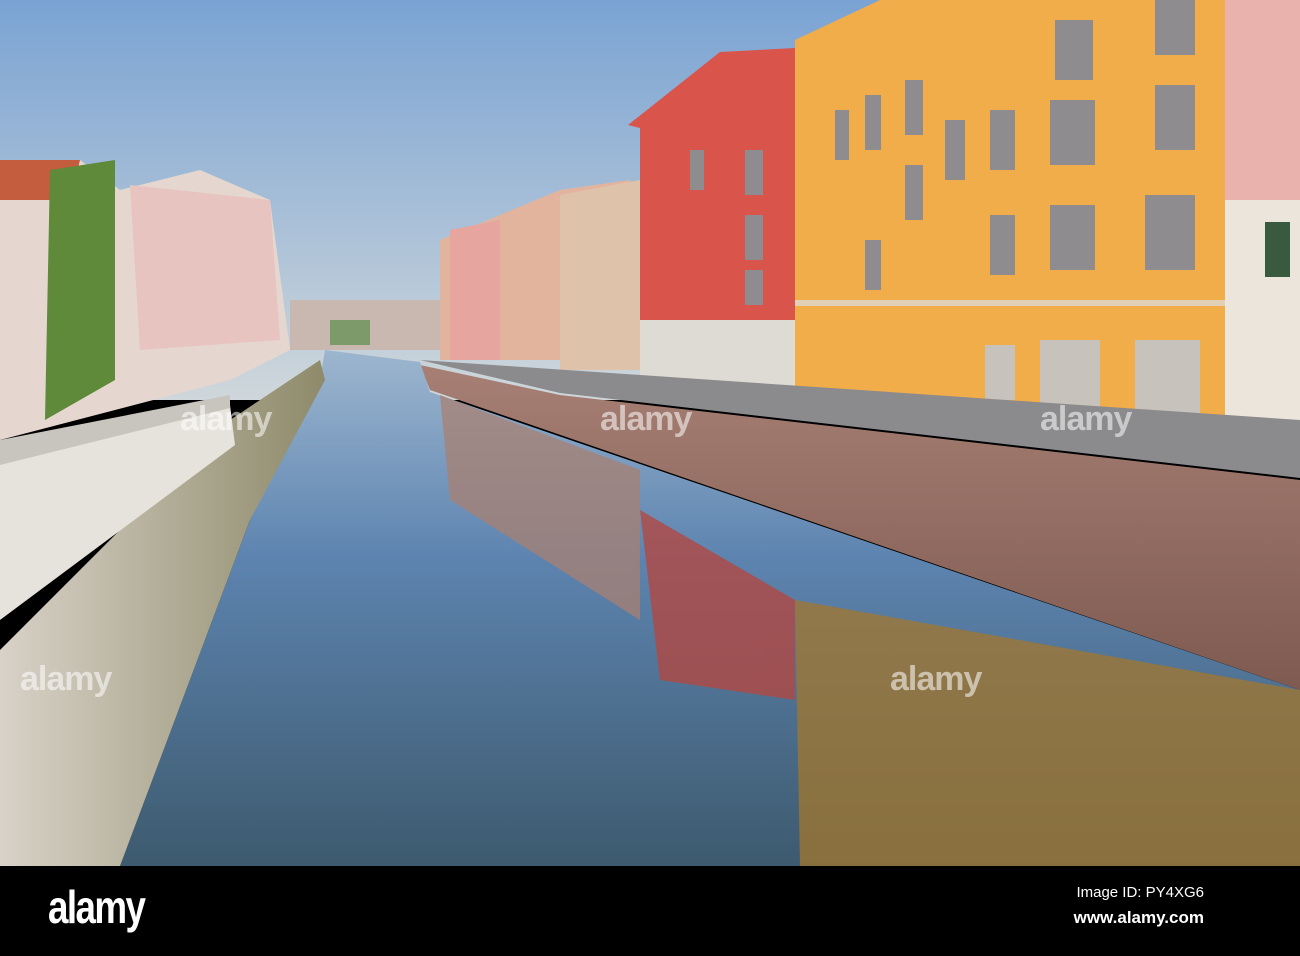  Describe the element at coordinates (1140, 892) in the screenshot. I see `image-id: Image ID: PY4XG6` at that location.